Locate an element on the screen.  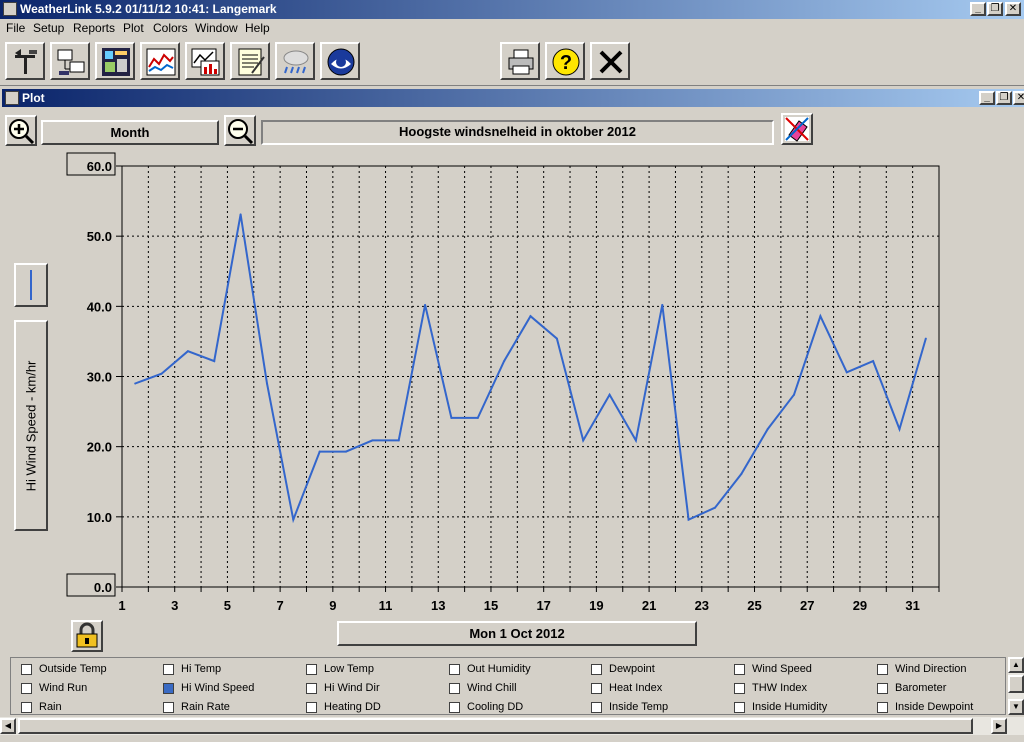
horizontal-scroll-thumb is located at coordinates (495, 726).